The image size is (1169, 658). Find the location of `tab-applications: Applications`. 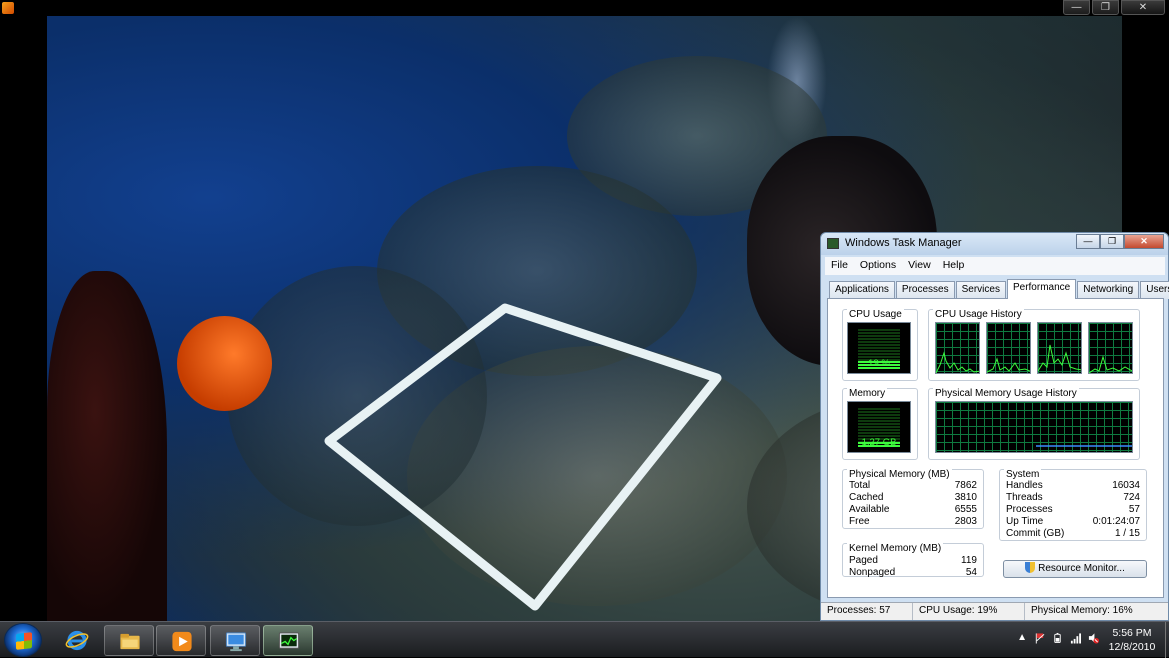

tab-applications: Applications is located at coordinates (862, 290).